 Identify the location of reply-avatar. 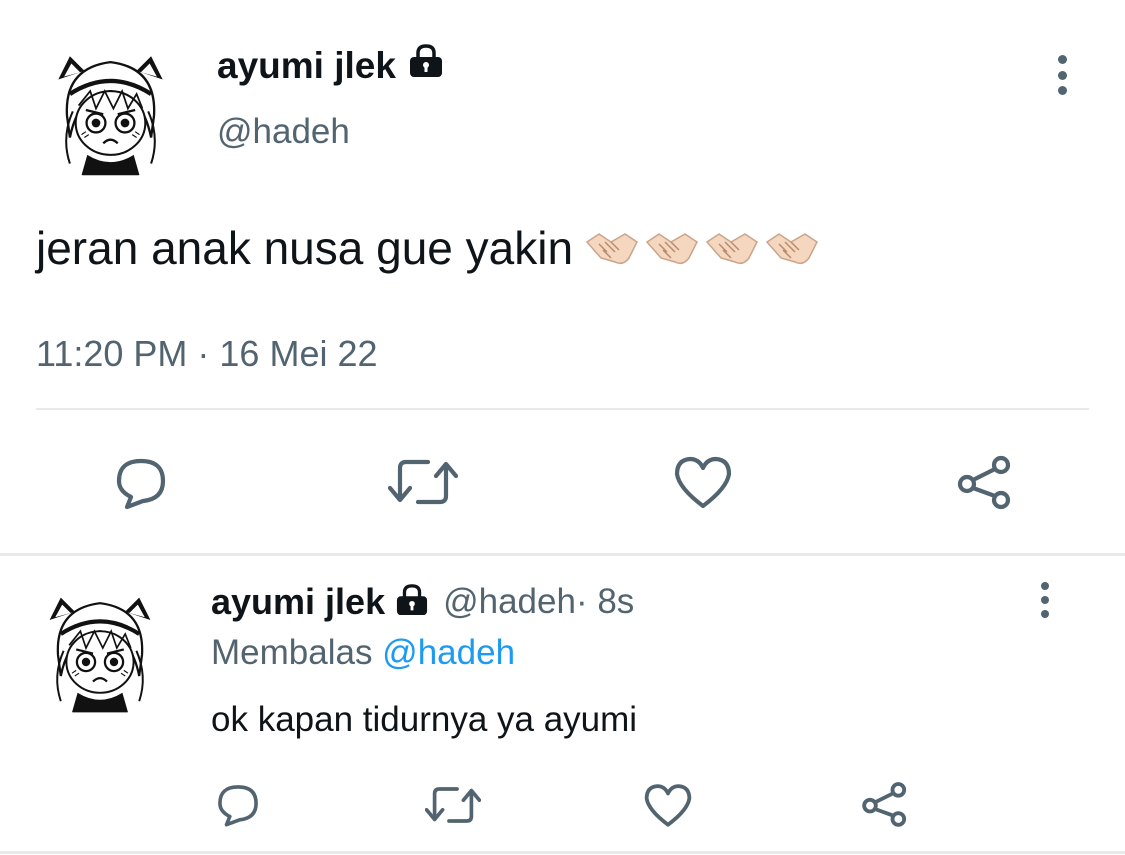
(100, 648).